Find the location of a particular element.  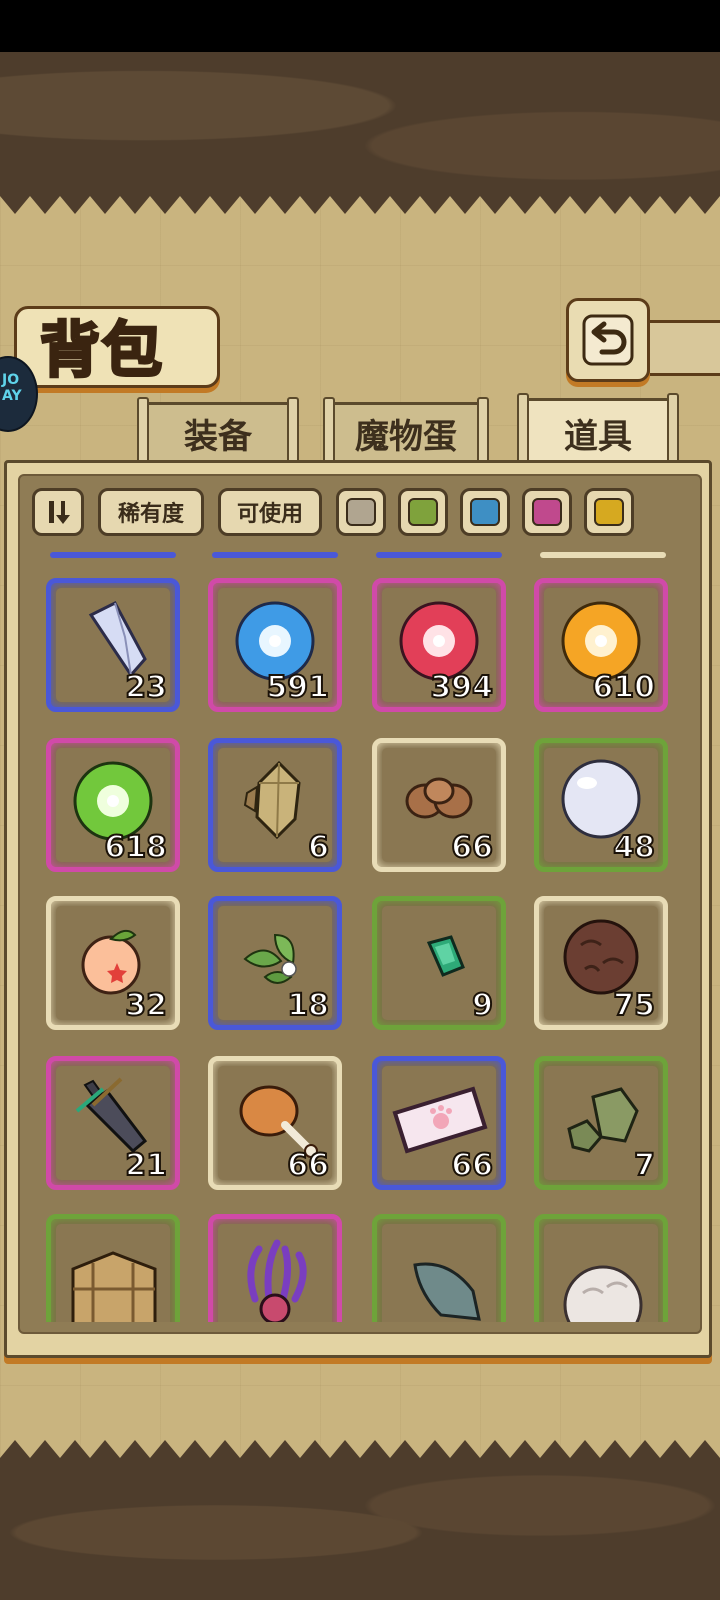

color-filter-gold is located at coordinates (609, 512).